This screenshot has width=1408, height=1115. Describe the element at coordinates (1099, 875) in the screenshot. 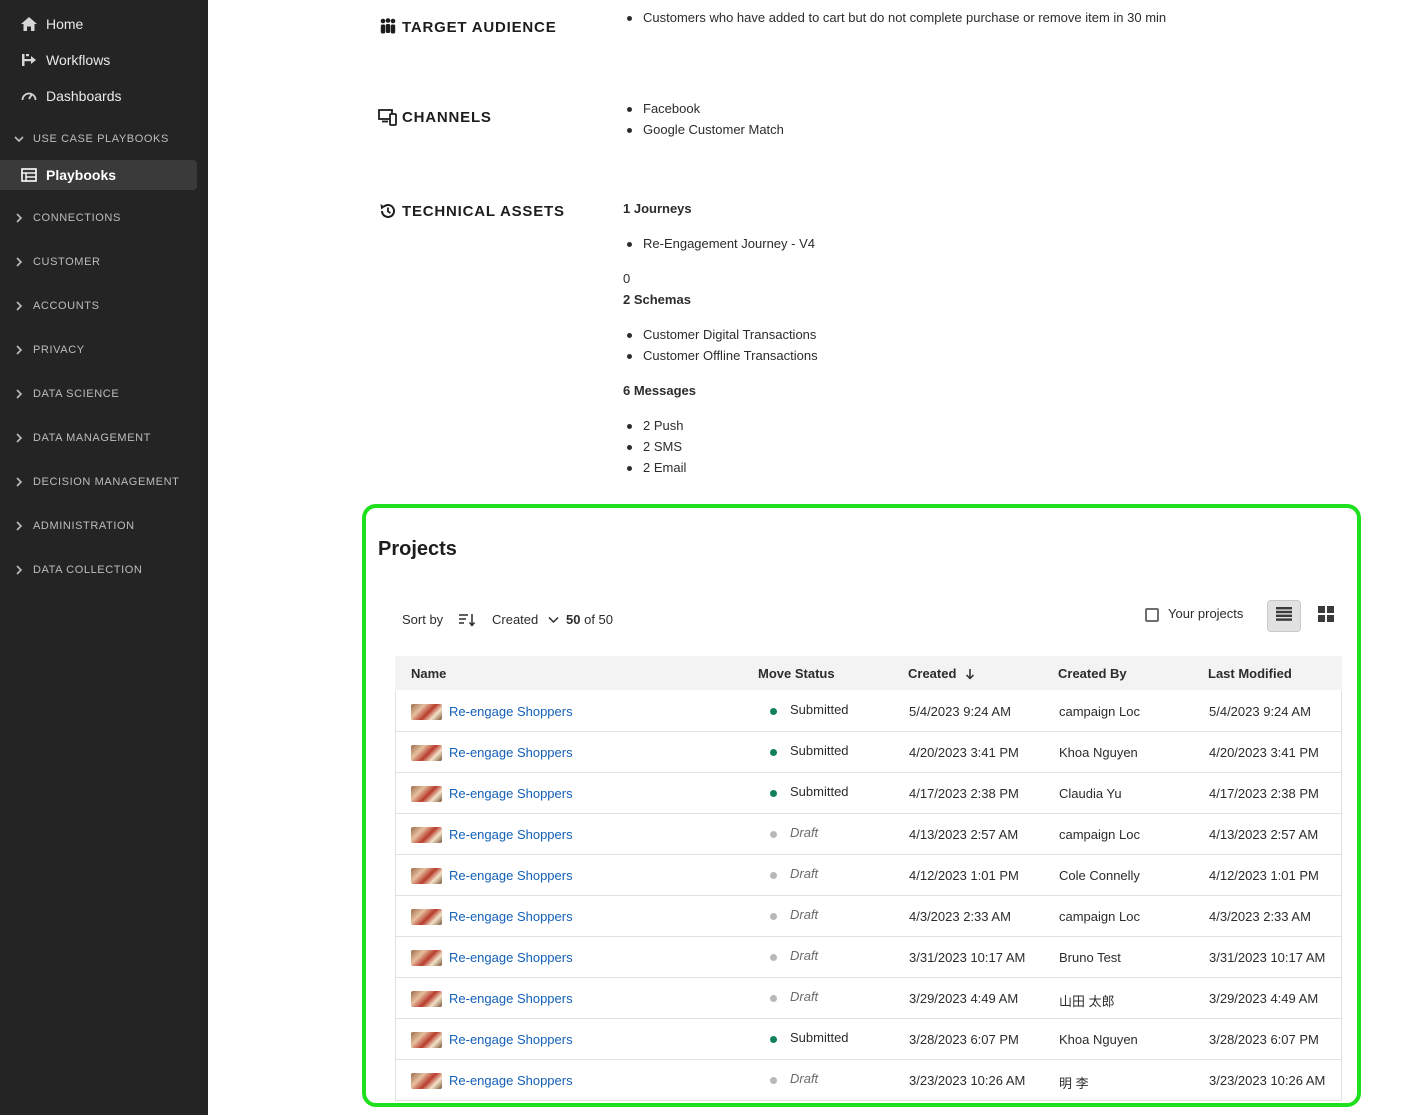

I see `created-by: Cole Connelly` at that location.